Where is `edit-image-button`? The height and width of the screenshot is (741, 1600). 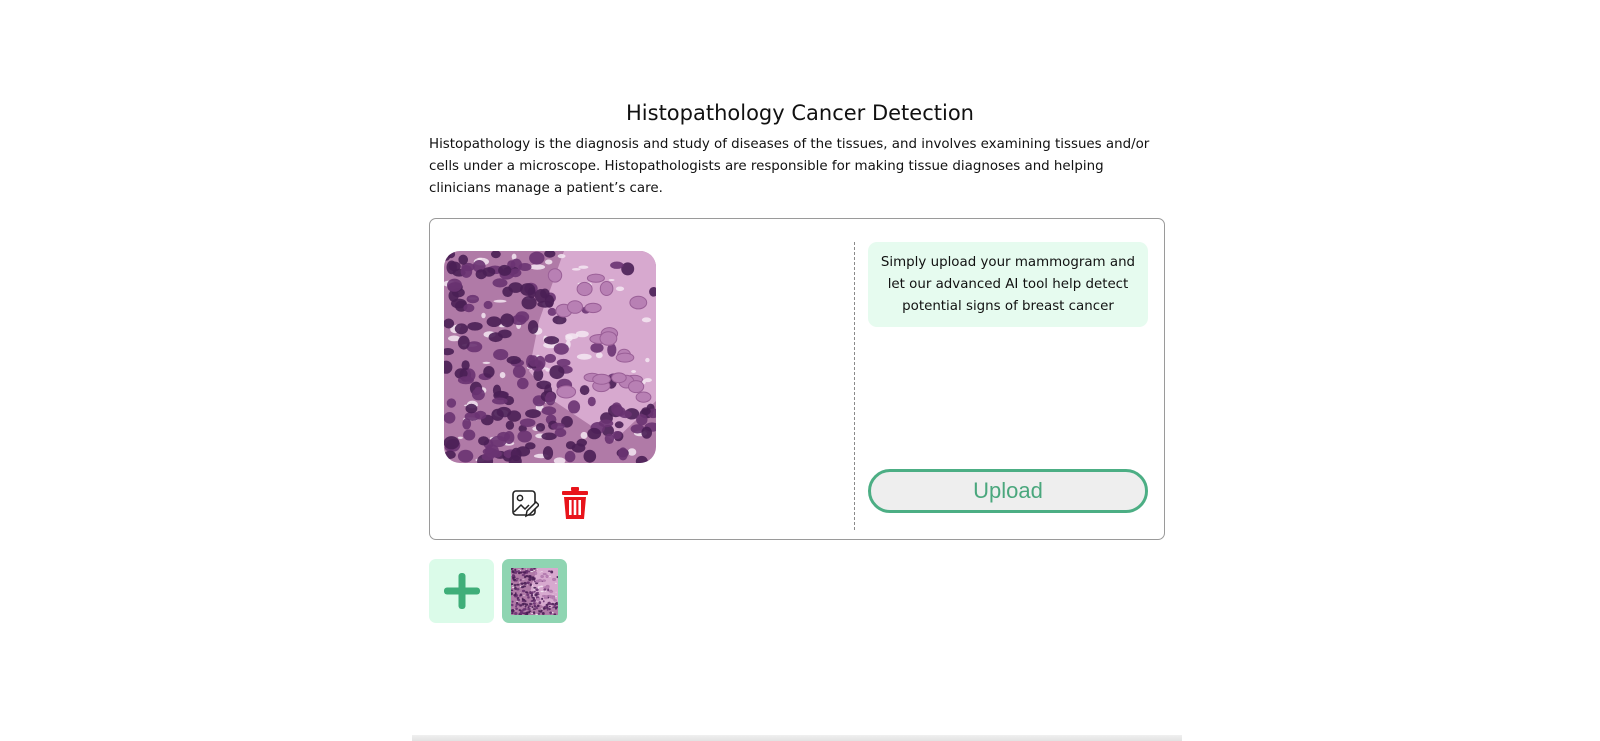 edit-image-button is located at coordinates (525, 503).